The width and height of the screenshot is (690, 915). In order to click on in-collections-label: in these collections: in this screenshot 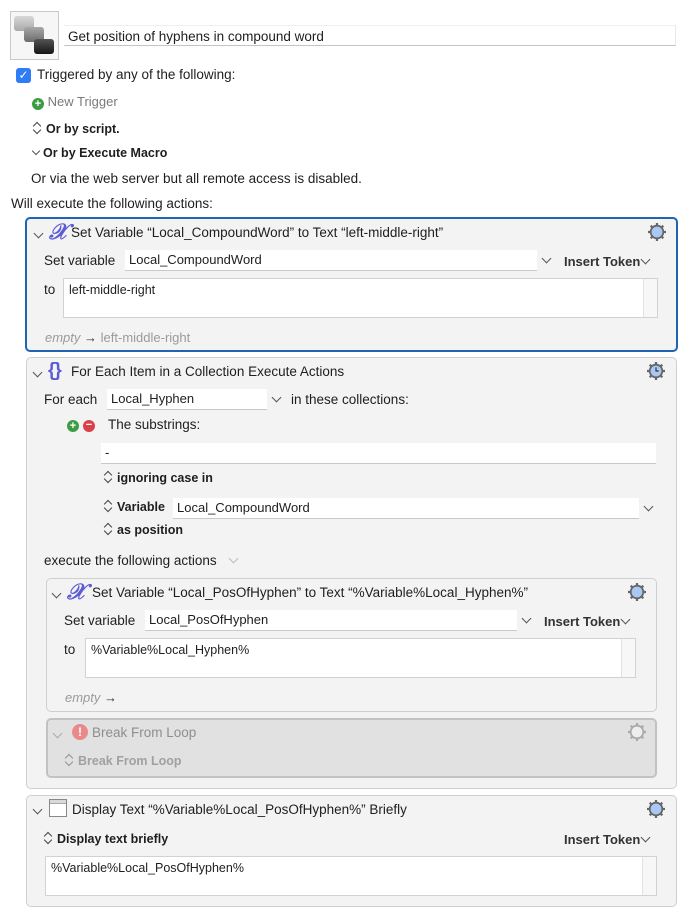, I will do `click(350, 399)`.